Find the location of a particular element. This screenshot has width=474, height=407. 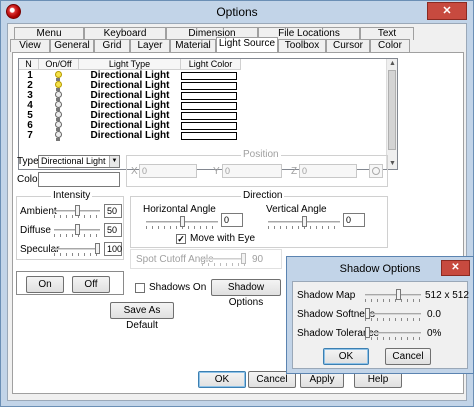

spot-cutoff-value: 90 is located at coordinates (258, 259).